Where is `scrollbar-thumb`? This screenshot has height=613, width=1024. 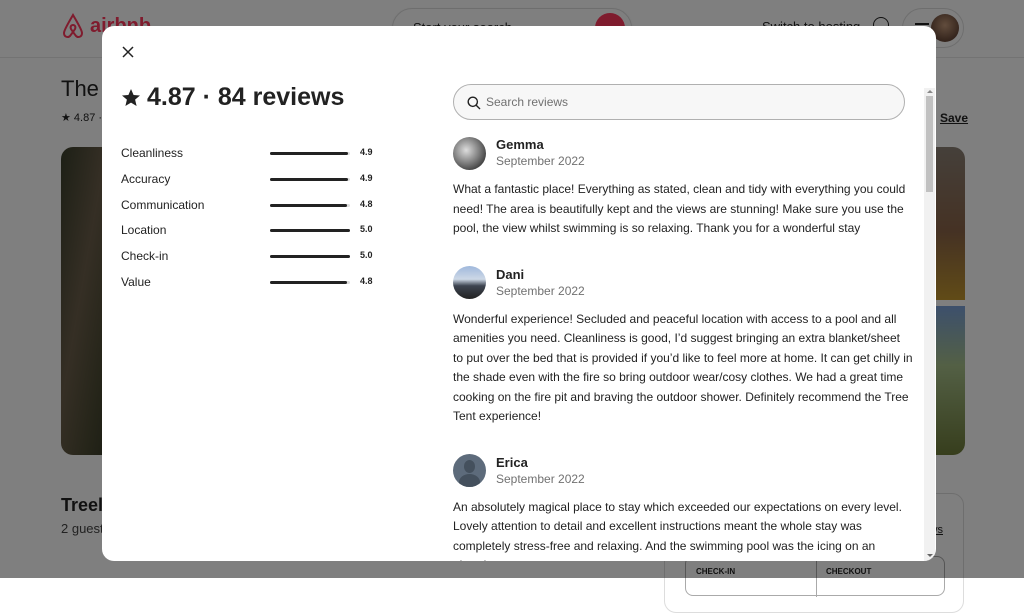 scrollbar-thumb is located at coordinates (929, 144).